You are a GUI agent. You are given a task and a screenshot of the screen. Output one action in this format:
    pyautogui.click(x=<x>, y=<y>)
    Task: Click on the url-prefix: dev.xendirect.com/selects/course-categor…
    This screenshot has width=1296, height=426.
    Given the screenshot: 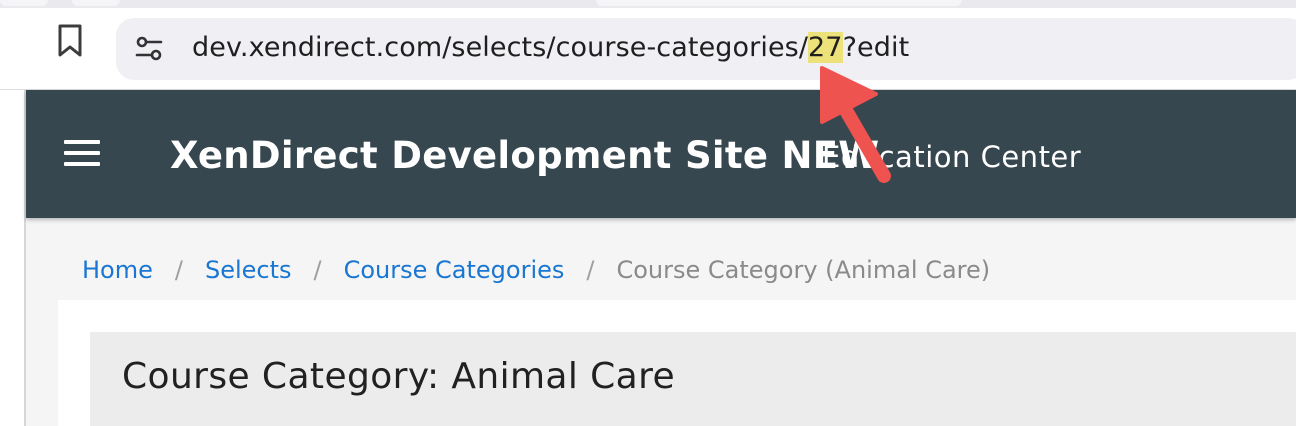 What is the action you would take?
    pyautogui.click(x=500, y=47)
    